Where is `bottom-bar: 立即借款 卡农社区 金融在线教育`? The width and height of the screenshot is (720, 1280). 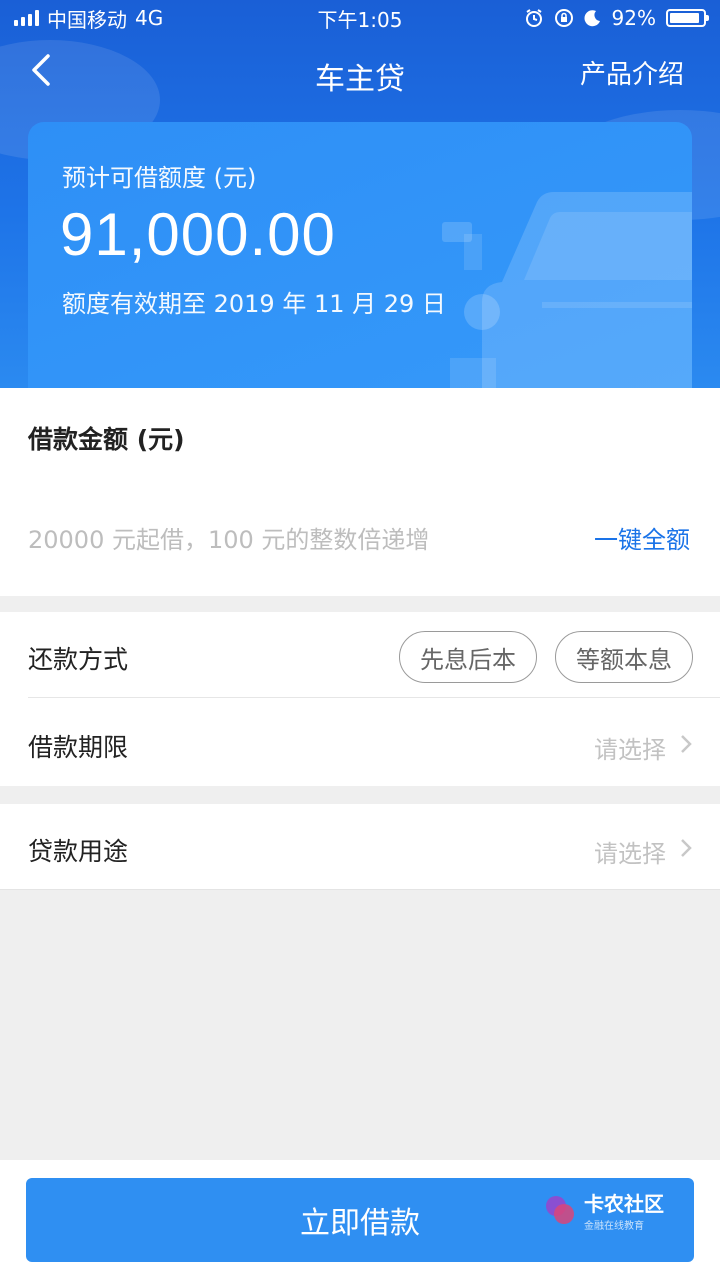 bottom-bar: 立即借款 卡农社区 金融在线教育 is located at coordinates (360, 1220).